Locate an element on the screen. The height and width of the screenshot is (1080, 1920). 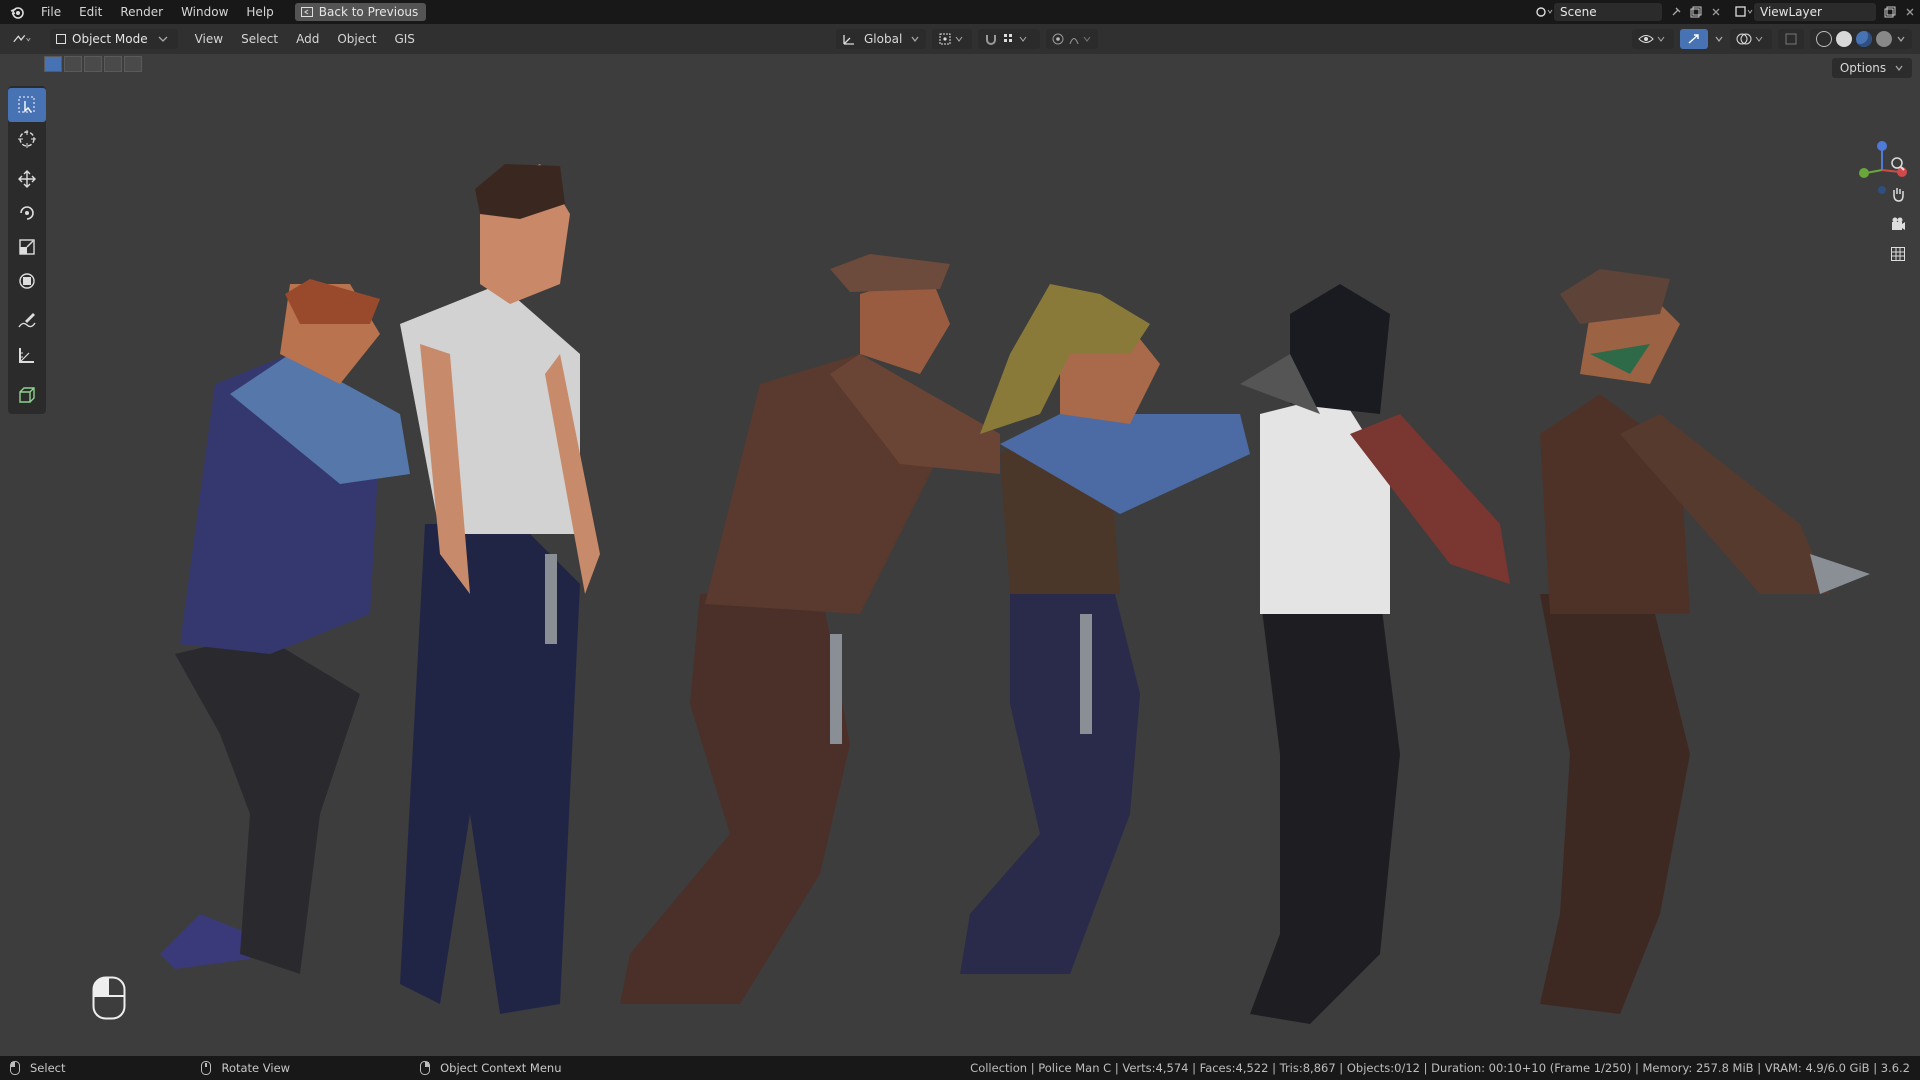
perspective-grid-icon is located at coordinates (1898, 254).